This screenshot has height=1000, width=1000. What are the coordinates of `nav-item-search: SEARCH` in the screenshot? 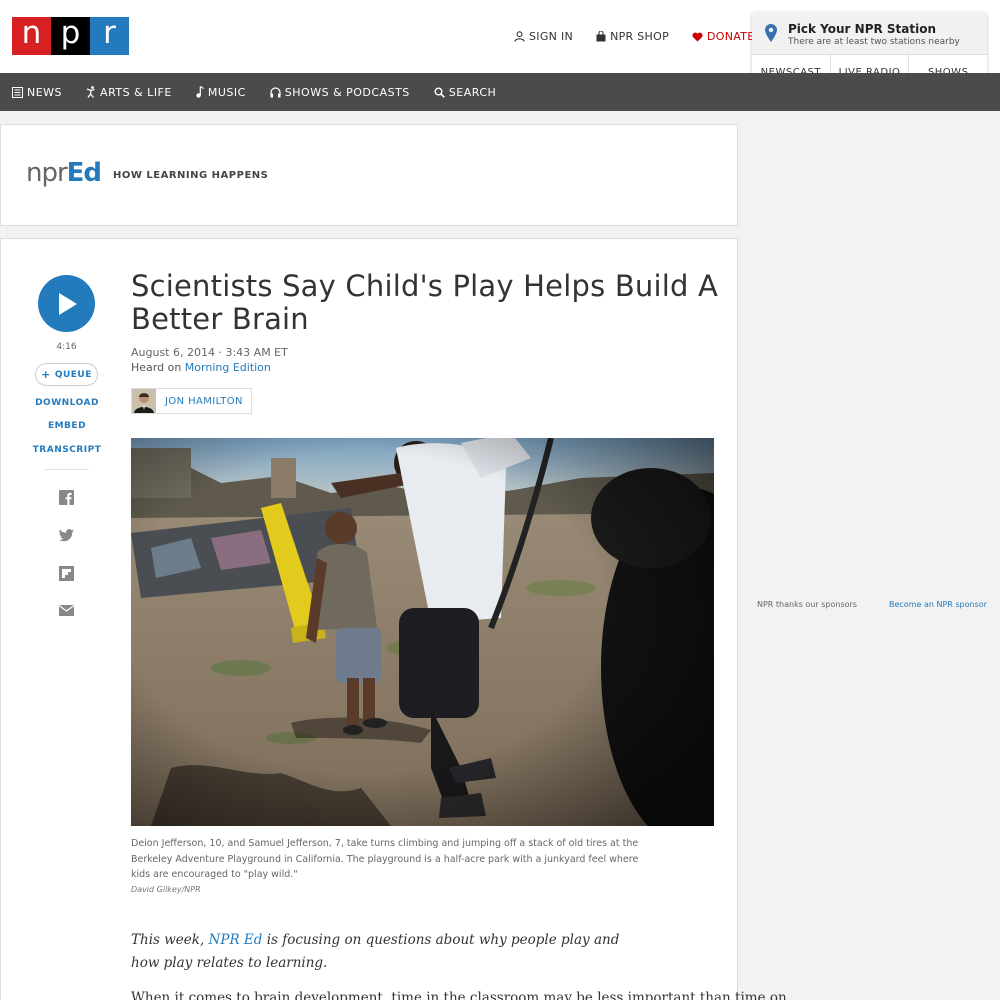 It's located at (465, 92).